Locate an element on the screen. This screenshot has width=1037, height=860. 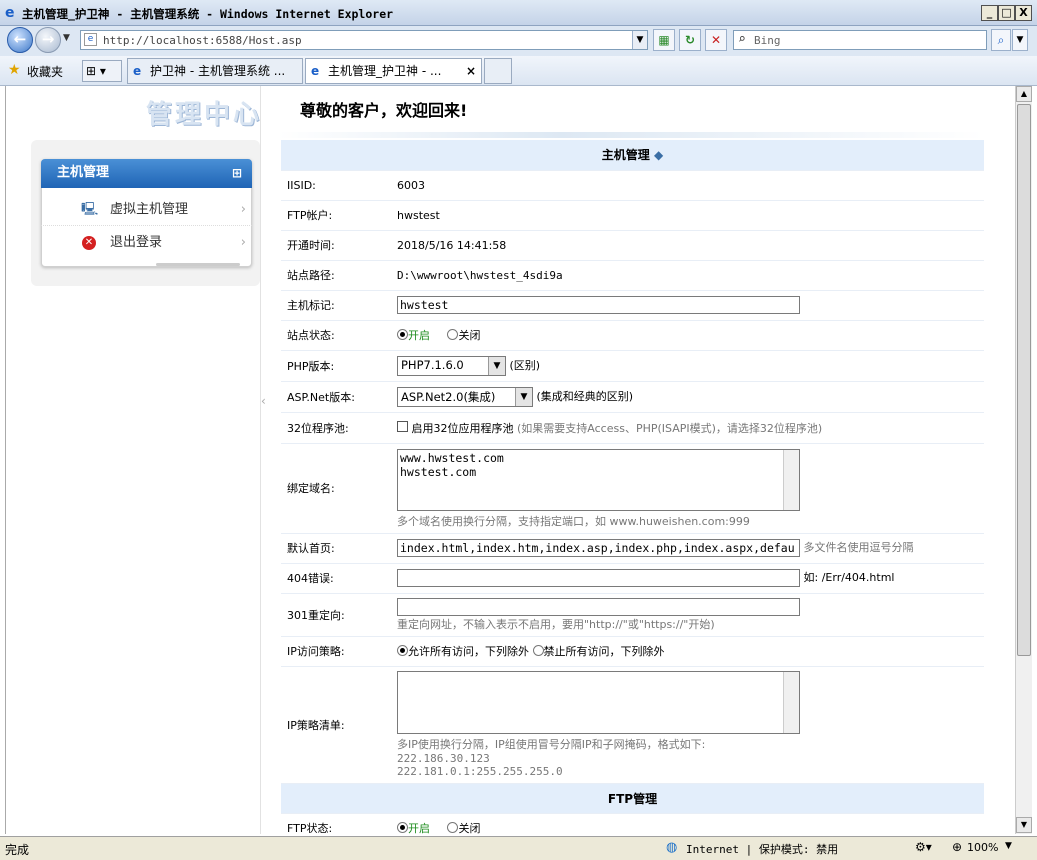
row-php: PHP版本: PHP7.1.6.0 ▼ (区别) is located at coordinates (632, 366).